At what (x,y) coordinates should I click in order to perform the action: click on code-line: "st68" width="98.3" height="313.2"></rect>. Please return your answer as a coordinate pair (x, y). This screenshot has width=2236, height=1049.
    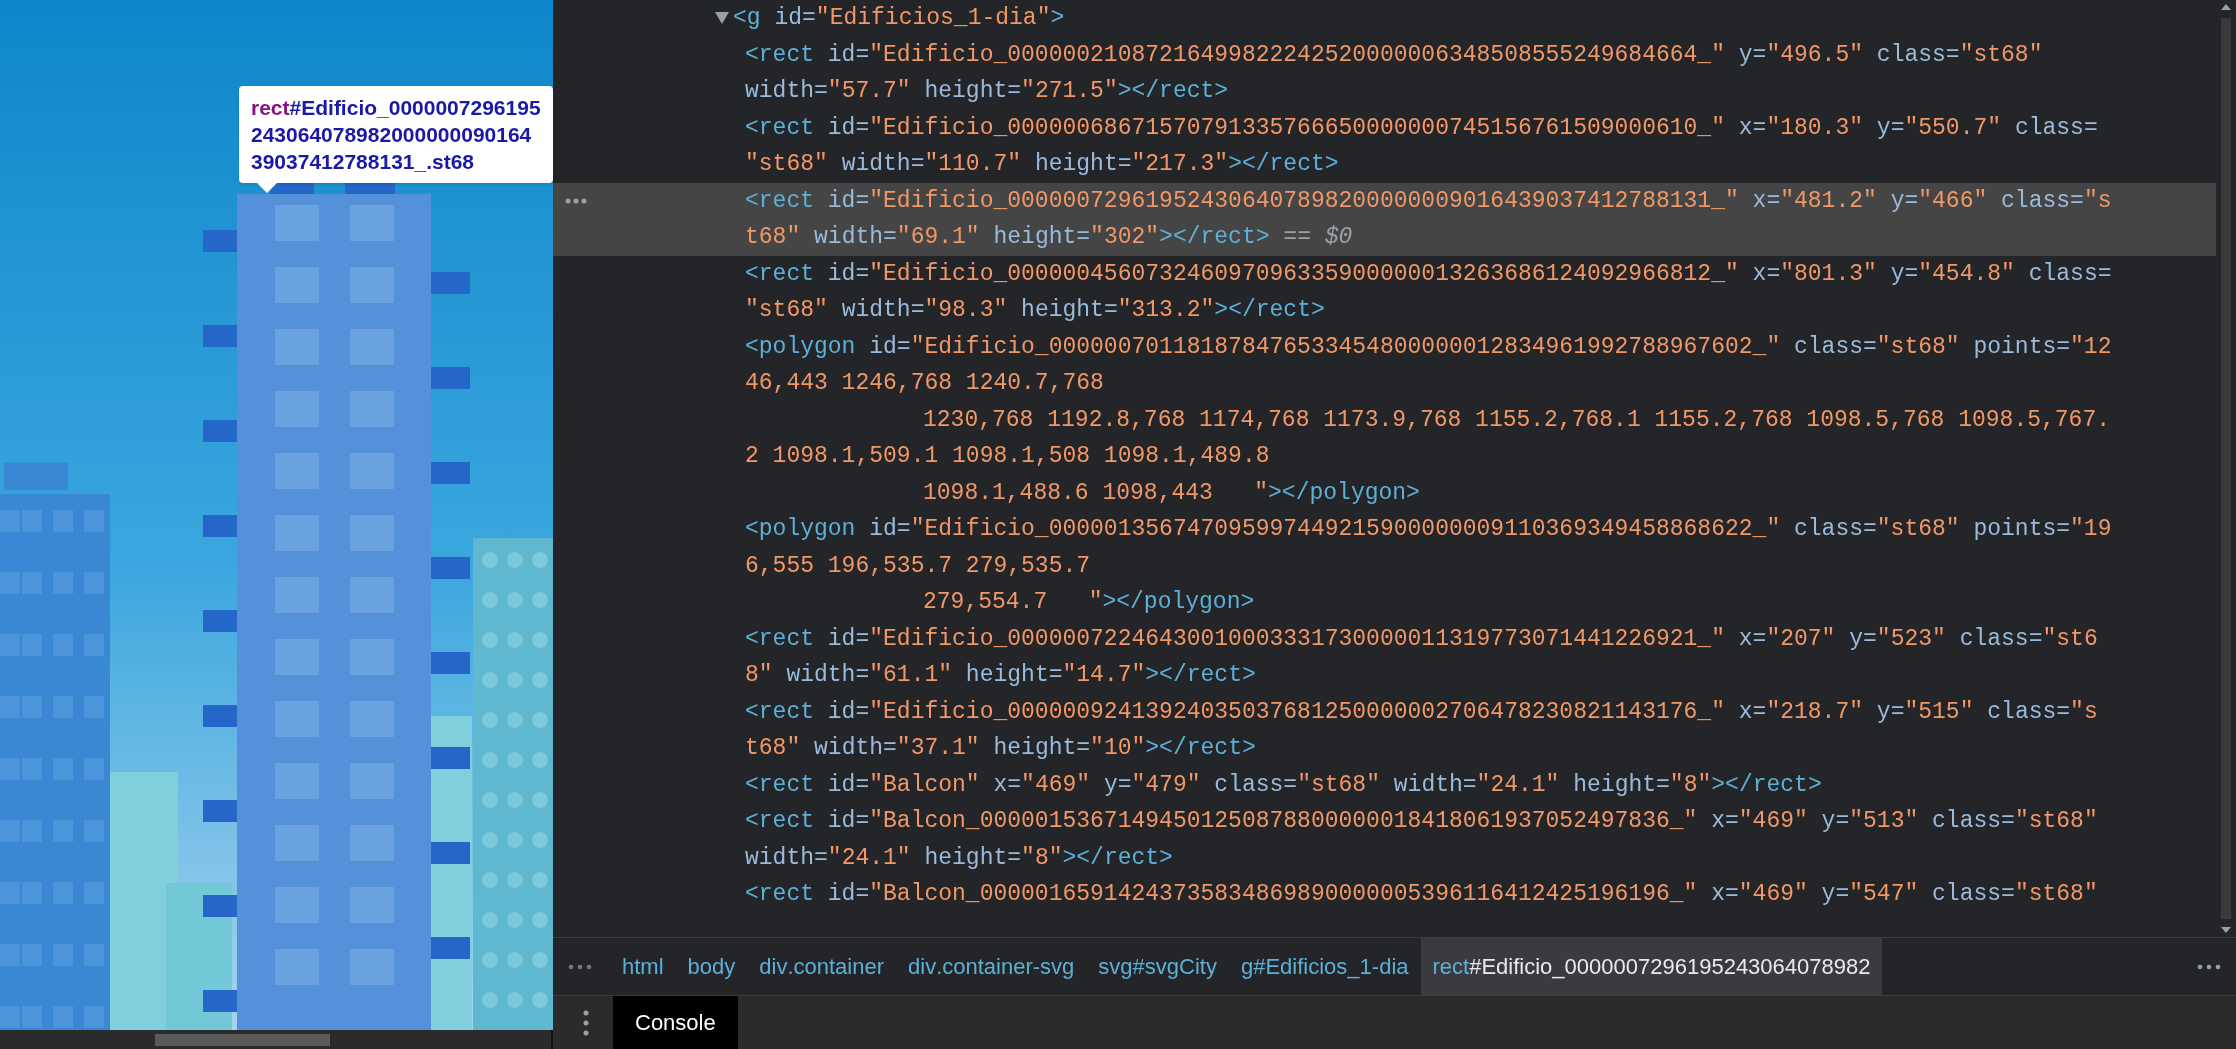
    Looking at the image, I should click on (1035, 310).